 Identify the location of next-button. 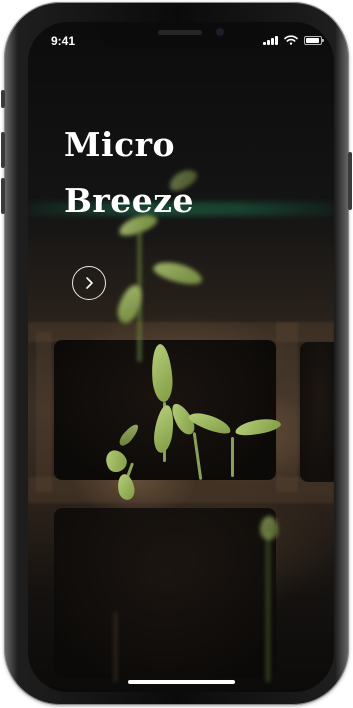
(89, 283).